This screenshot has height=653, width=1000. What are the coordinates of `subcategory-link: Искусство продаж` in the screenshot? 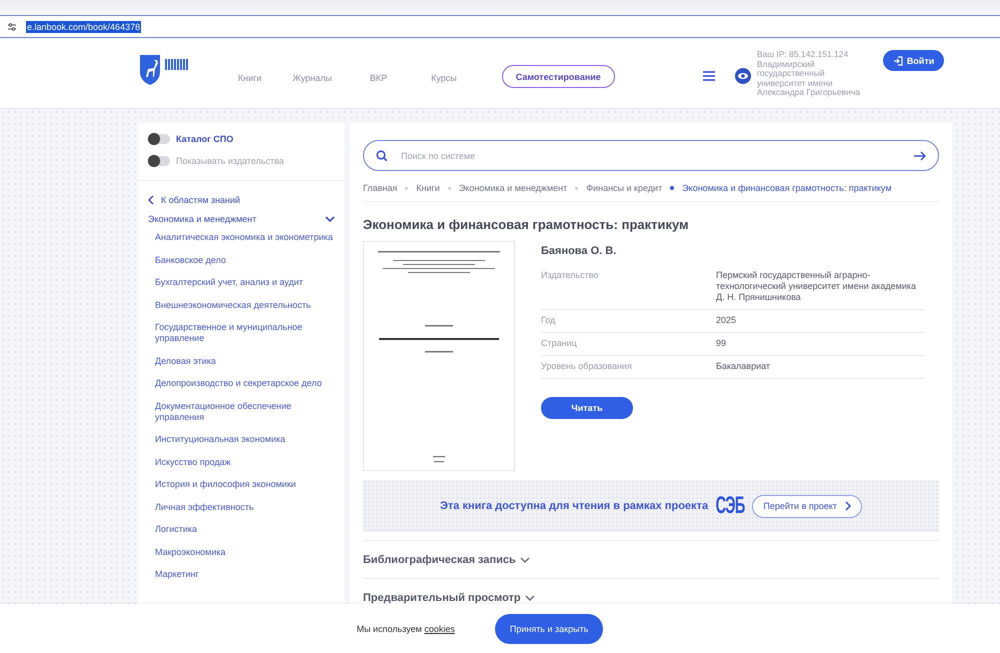 It's located at (246, 462).